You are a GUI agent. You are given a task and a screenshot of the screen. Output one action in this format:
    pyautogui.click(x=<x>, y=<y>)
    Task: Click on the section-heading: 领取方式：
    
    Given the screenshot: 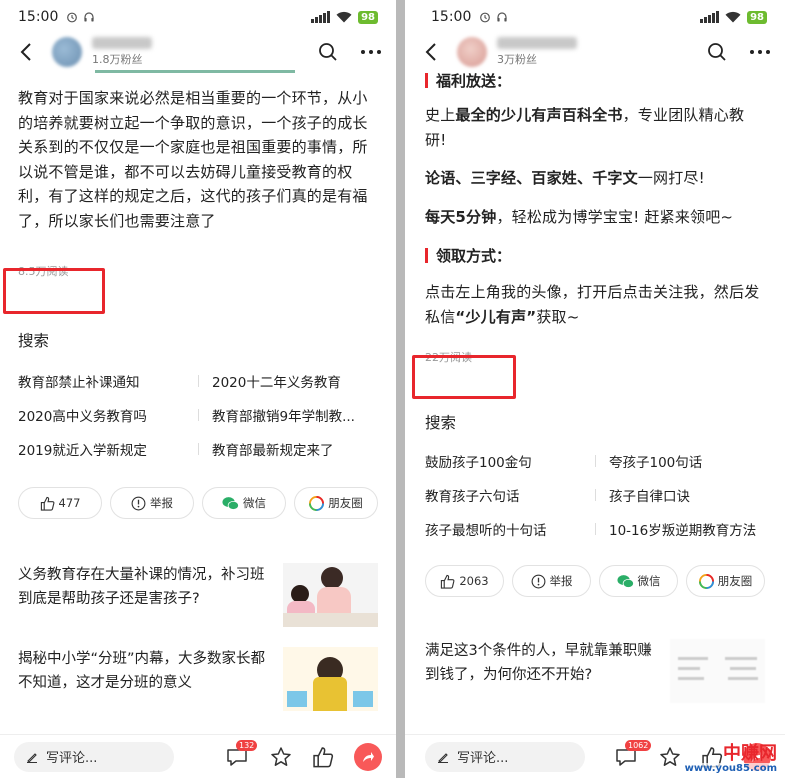 What is the action you would take?
    pyautogui.click(x=595, y=255)
    